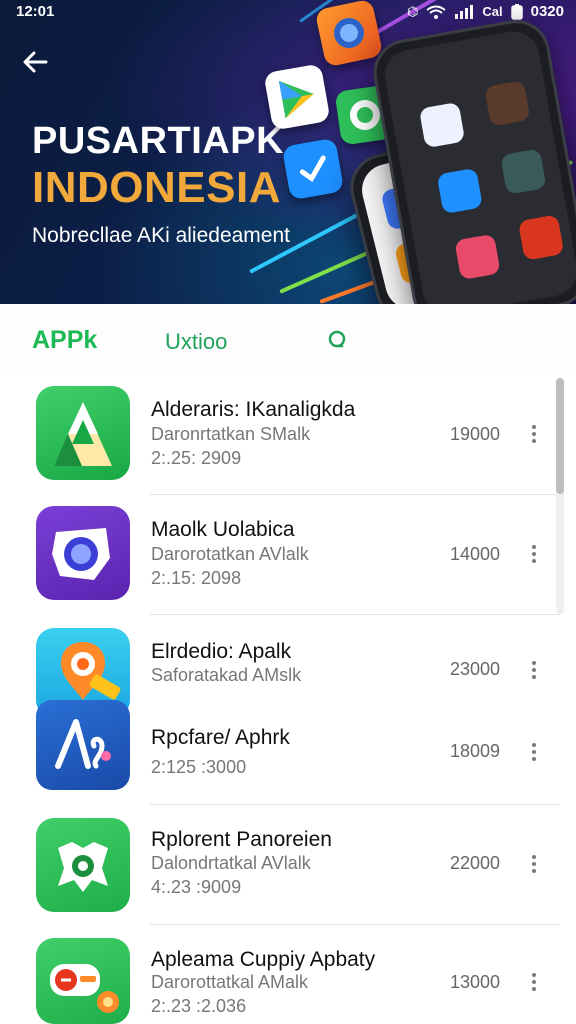 This screenshot has width=576, height=1024. What do you see at coordinates (83, 553) in the screenshot?
I see `camera-lens-icon` at bounding box center [83, 553].